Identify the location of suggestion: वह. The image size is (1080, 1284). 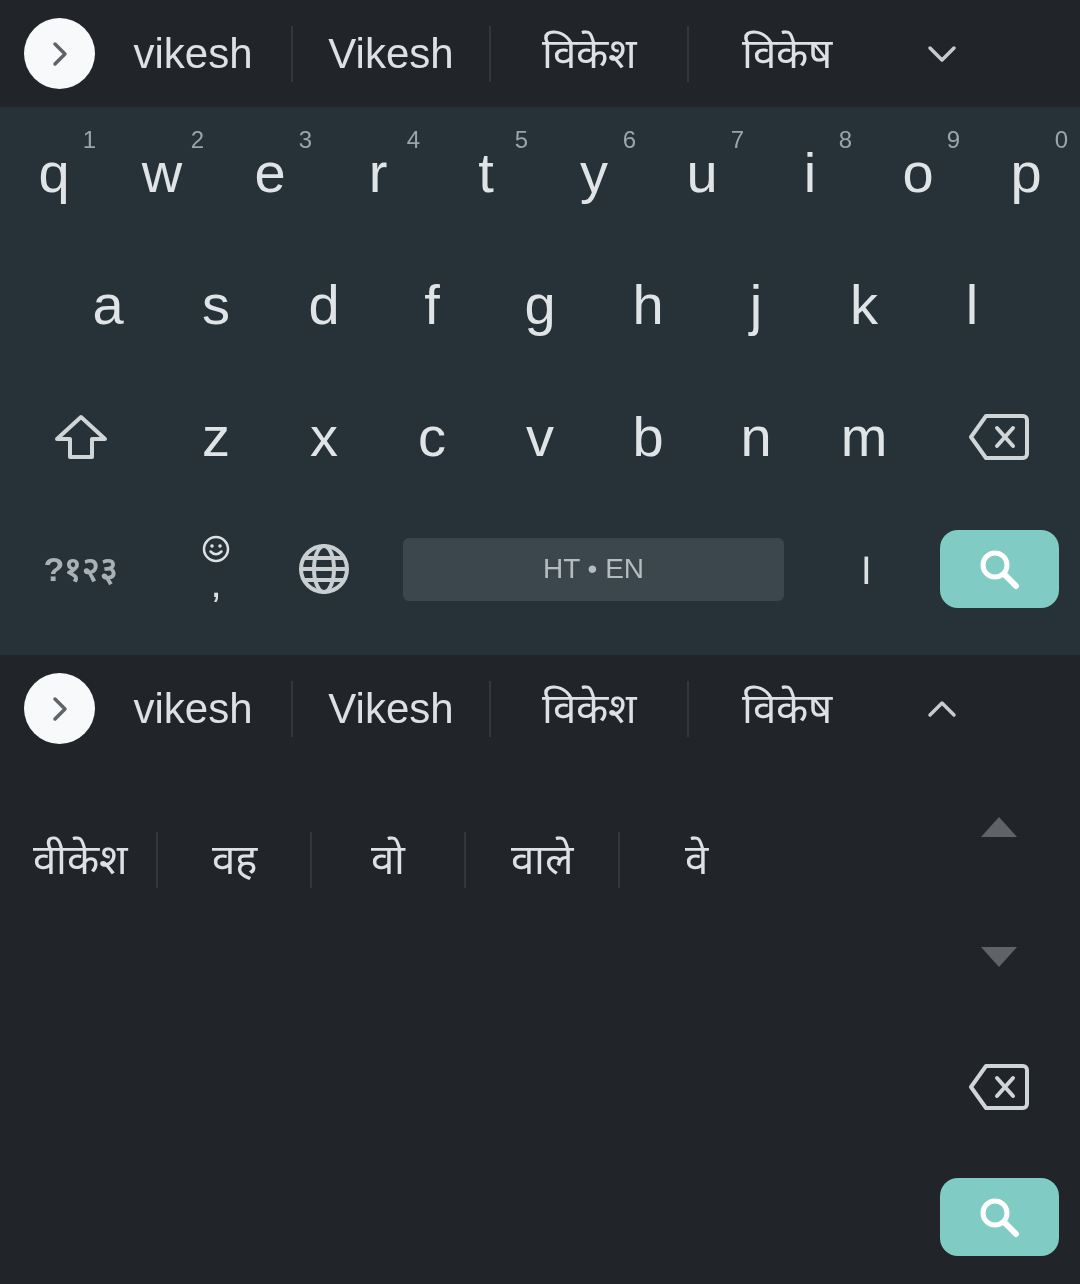
(234, 860).